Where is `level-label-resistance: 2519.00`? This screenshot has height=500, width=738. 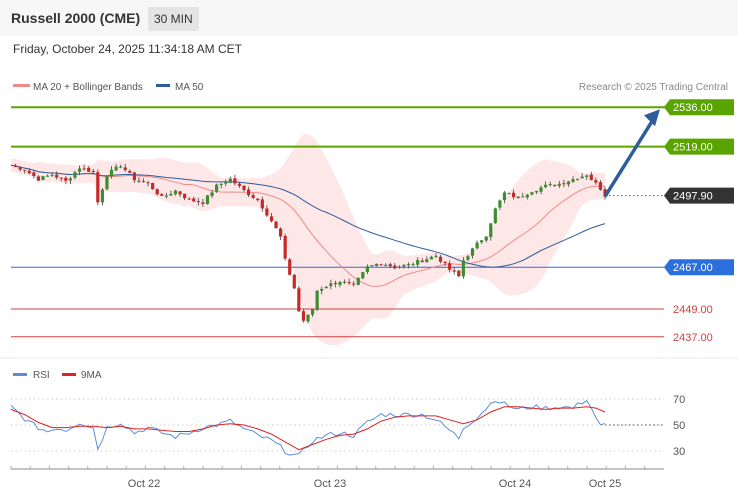
level-label-resistance: 2519.00 is located at coordinates (693, 148).